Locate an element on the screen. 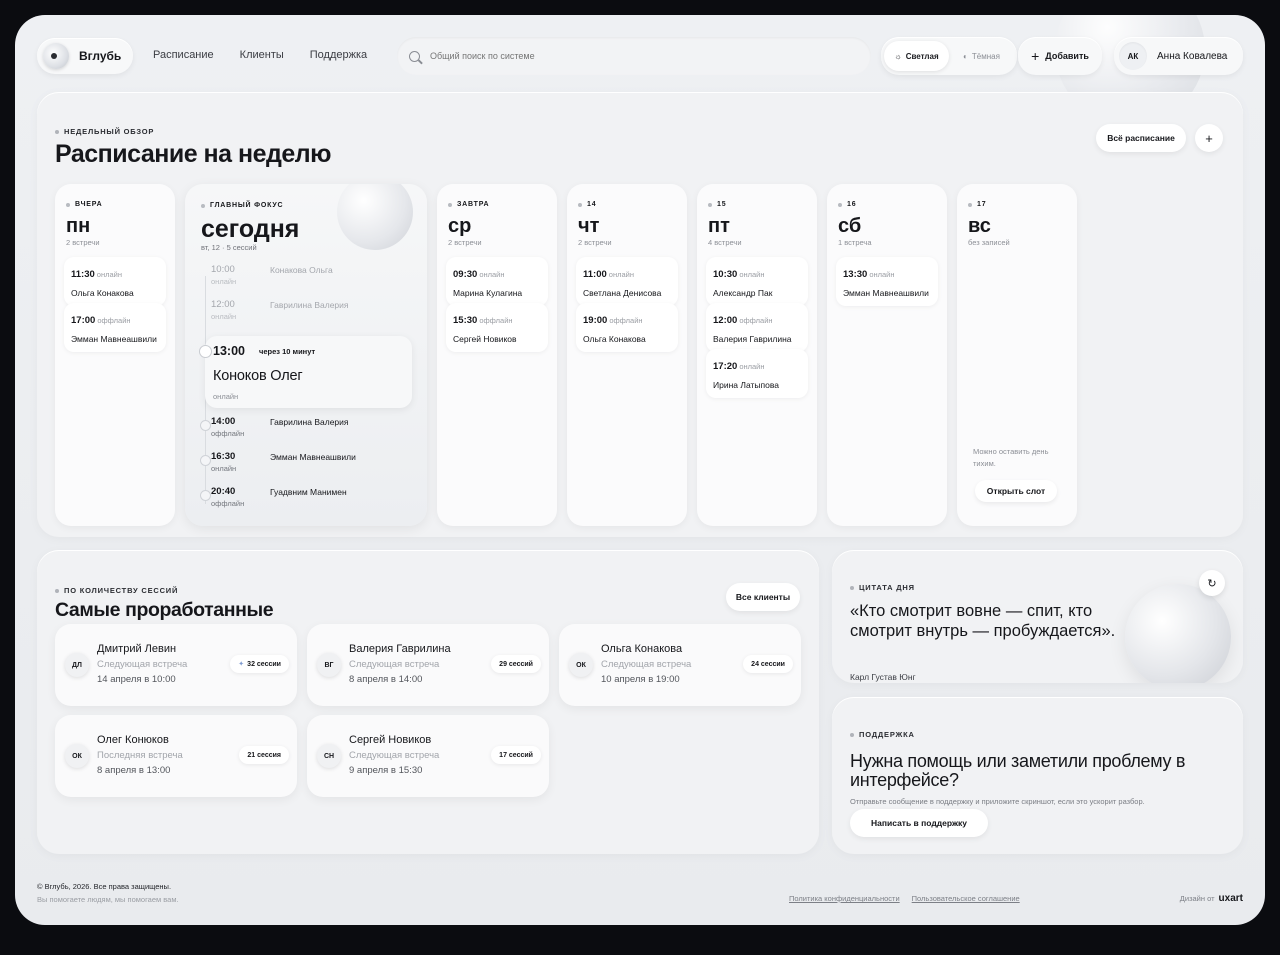 This screenshot has width=1280, height=955. clients-eyebrow: По количеству сессий is located at coordinates (116, 590).